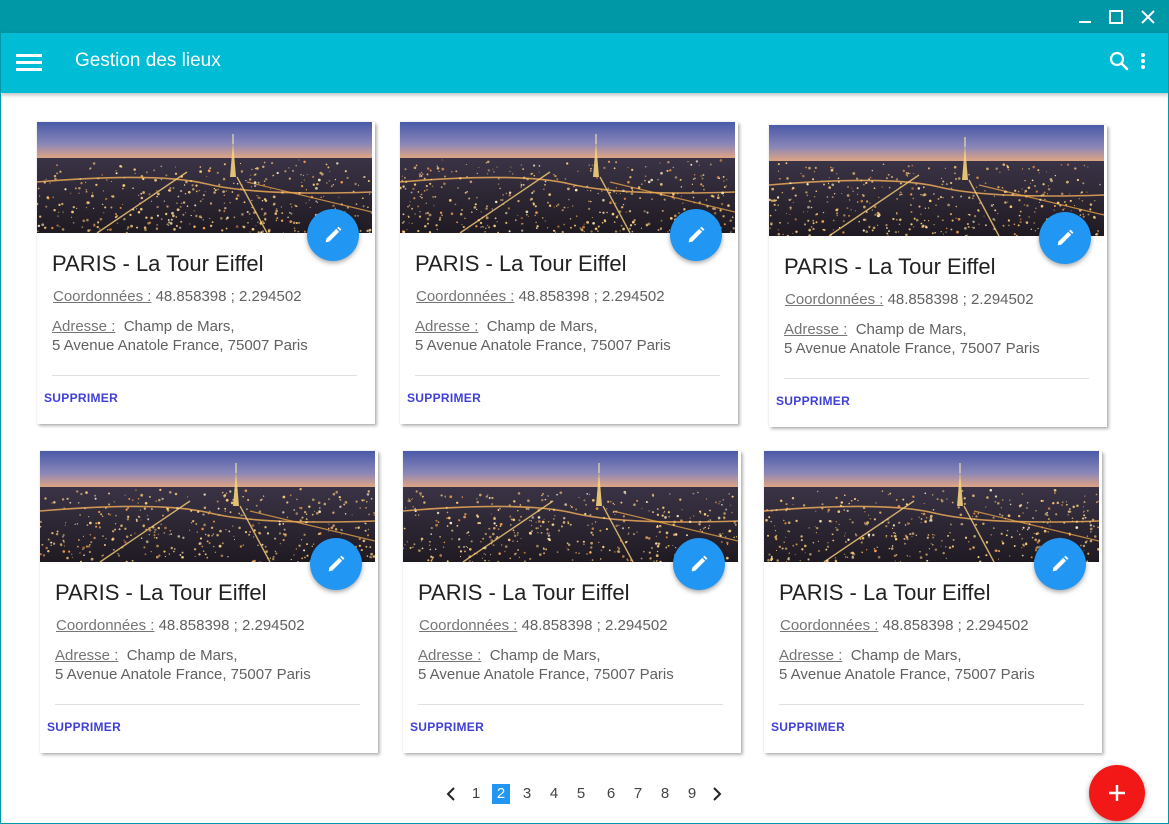  Describe the element at coordinates (554, 794) in the screenshot. I see `page-link: 4` at that location.